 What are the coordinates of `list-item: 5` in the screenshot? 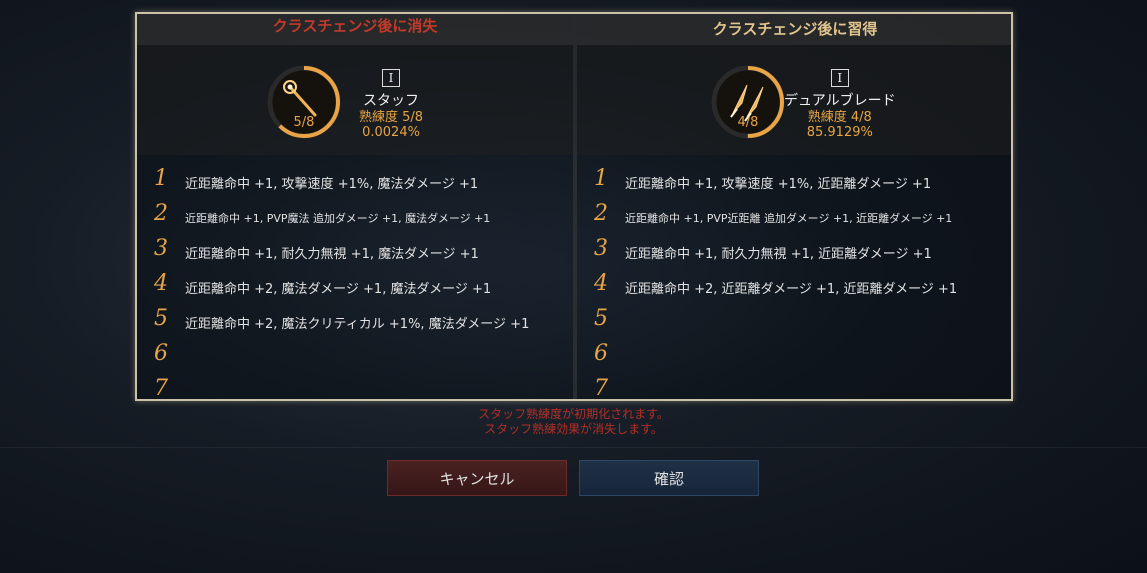 It's located at (794, 321).